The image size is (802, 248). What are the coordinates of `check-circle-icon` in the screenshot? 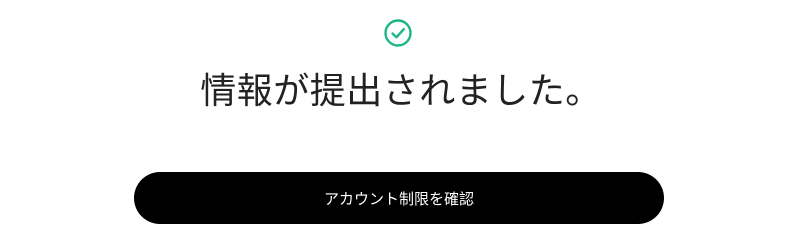 It's located at (398, 33).